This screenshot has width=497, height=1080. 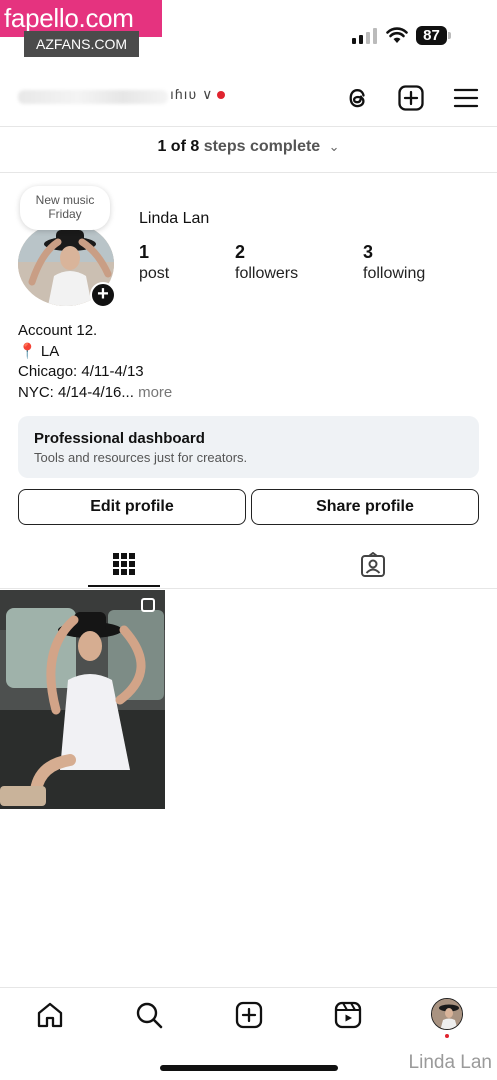 What do you see at coordinates (132, 507) in the screenshot?
I see `edit-profile-button: Edit profile` at bounding box center [132, 507].